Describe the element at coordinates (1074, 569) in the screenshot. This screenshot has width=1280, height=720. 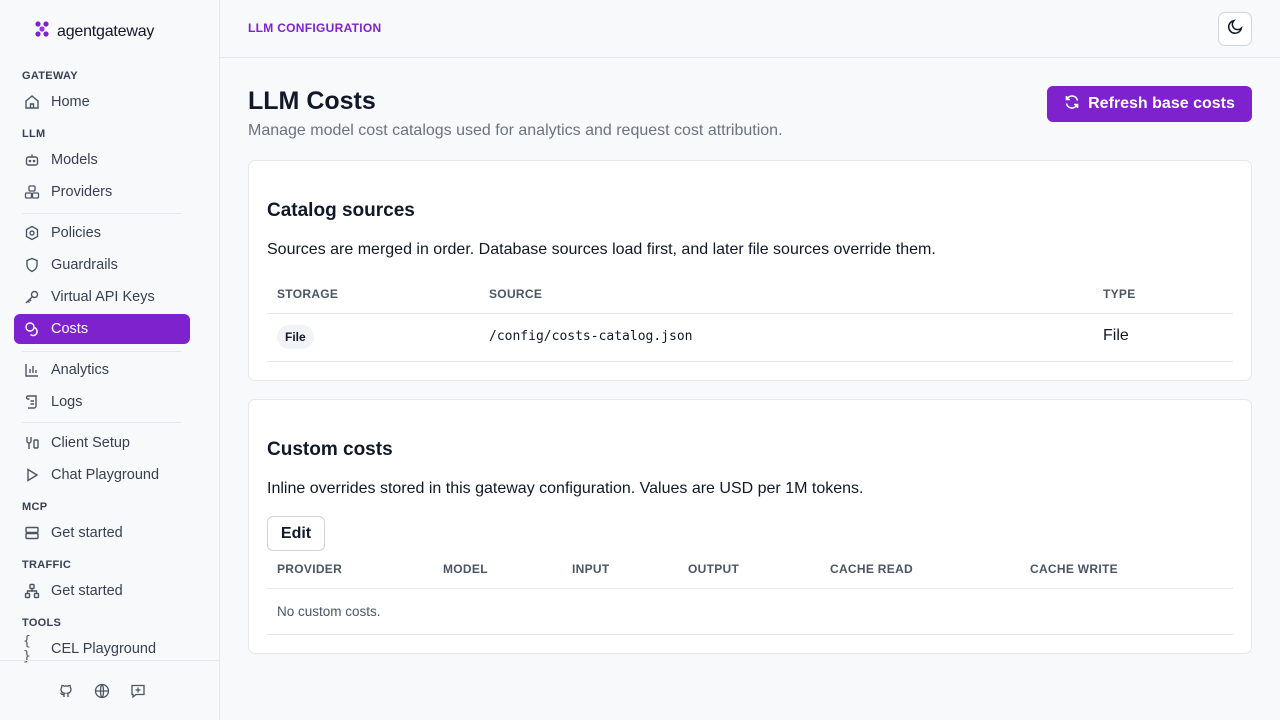
I see `column-header-cache-write: CACHE WRITE` at that location.